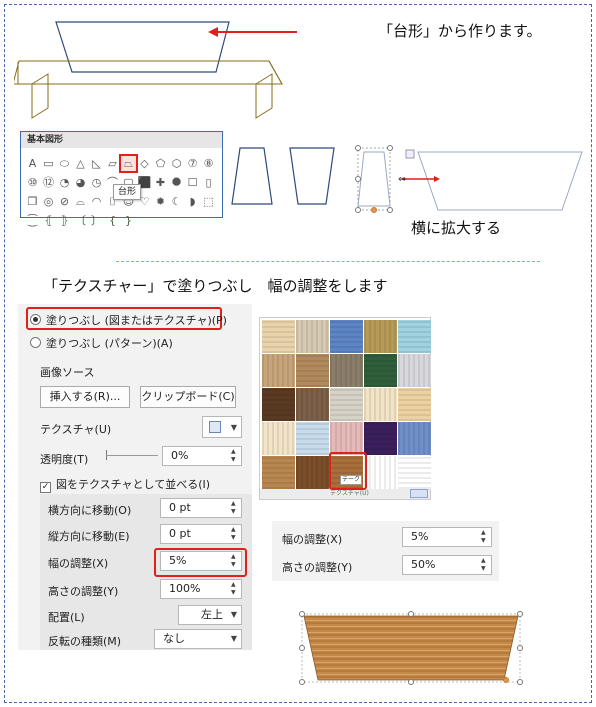 This screenshot has width=596, height=707. I want to click on shape-icon: ☐, so click(192, 182).